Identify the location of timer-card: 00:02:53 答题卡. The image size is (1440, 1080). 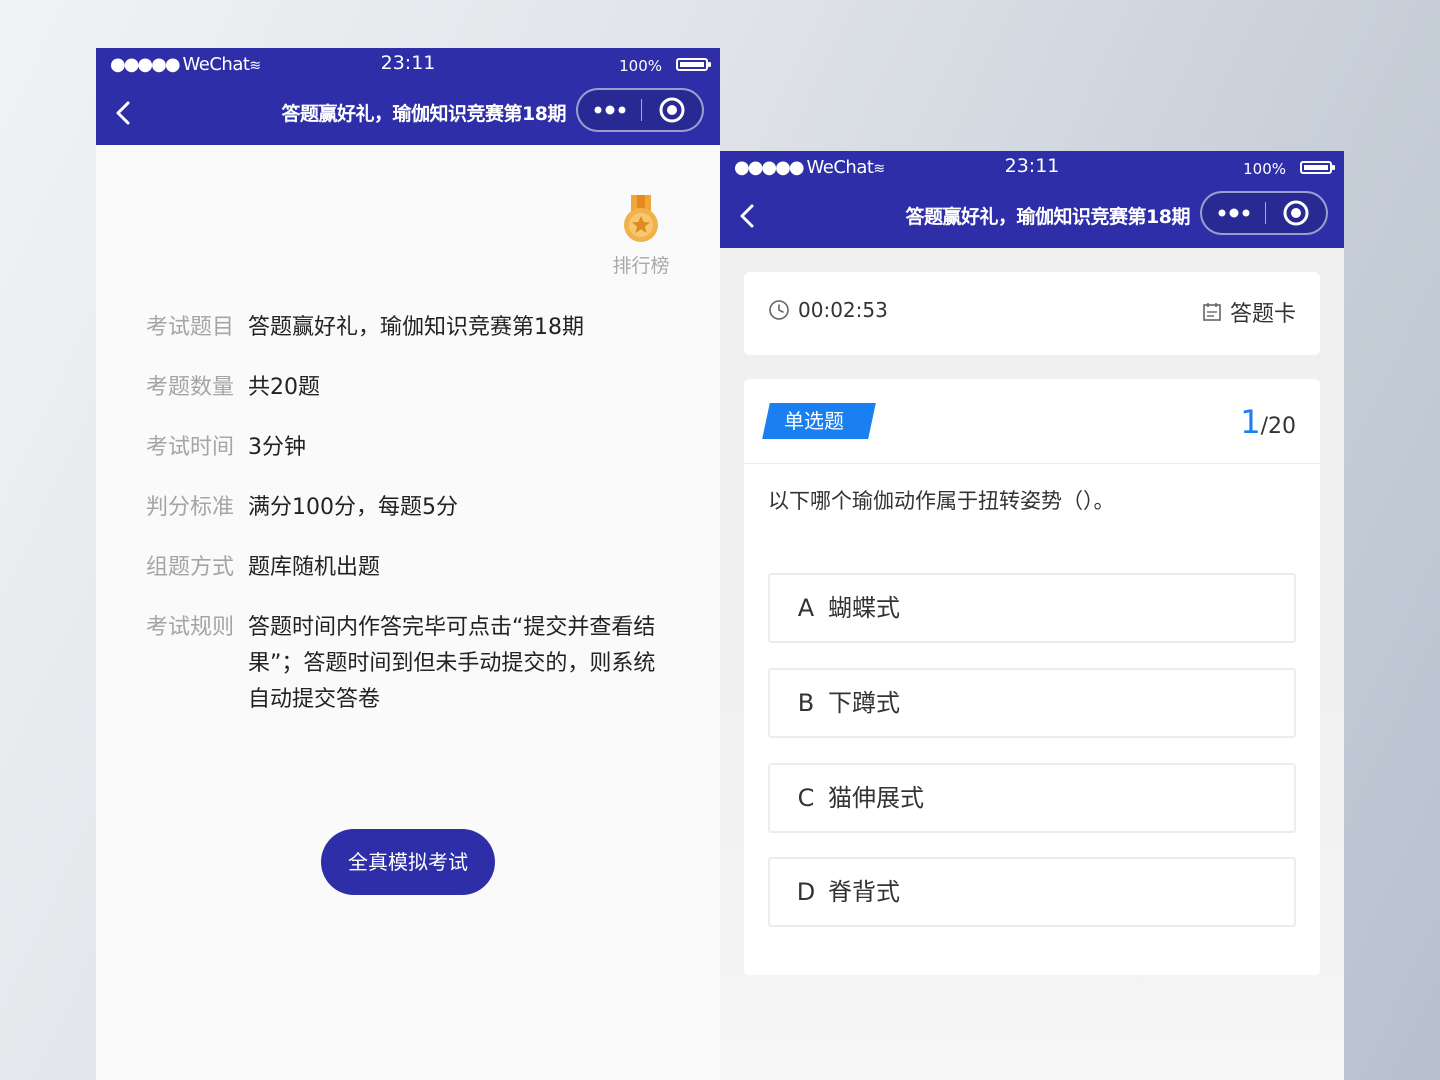
(1032, 313).